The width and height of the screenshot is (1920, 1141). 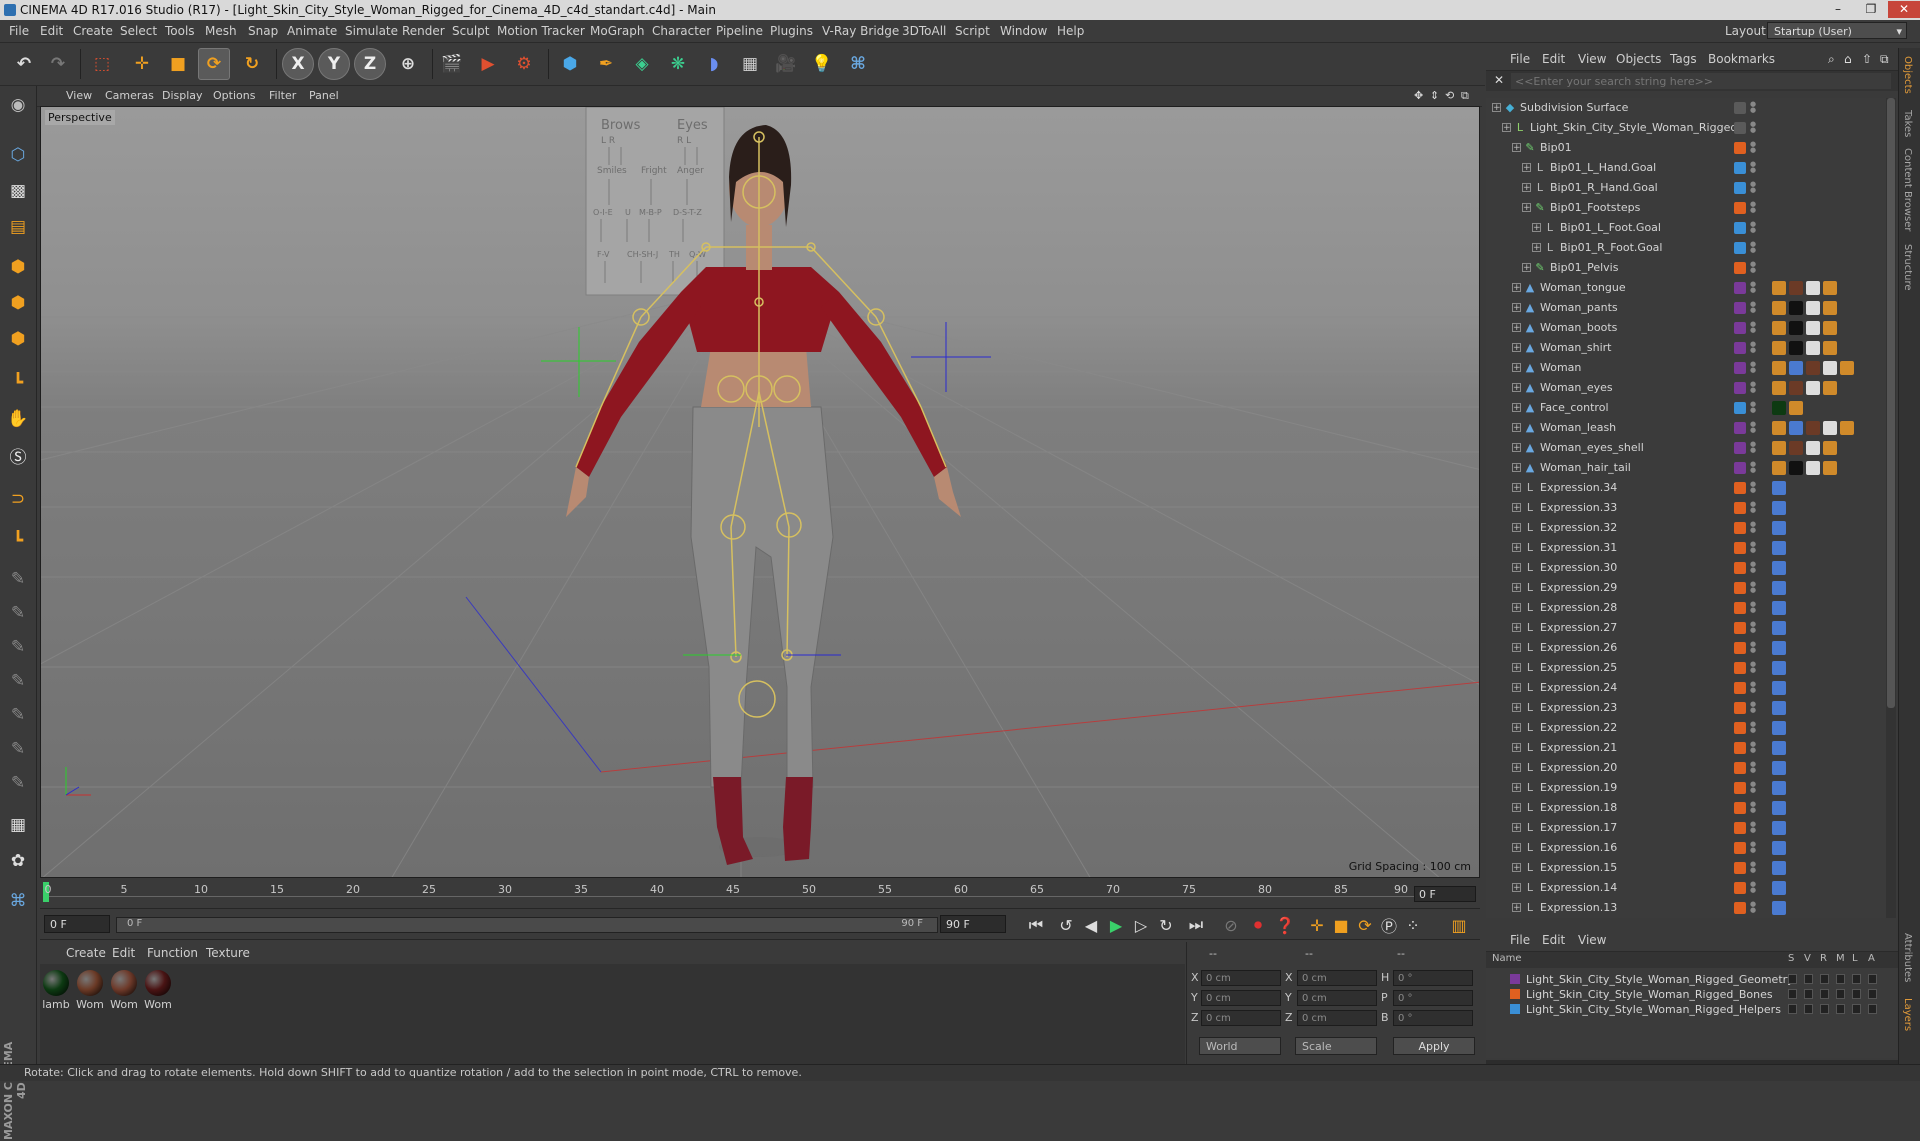 I want to click on object-name: Expression.28, so click(x=1578, y=607).